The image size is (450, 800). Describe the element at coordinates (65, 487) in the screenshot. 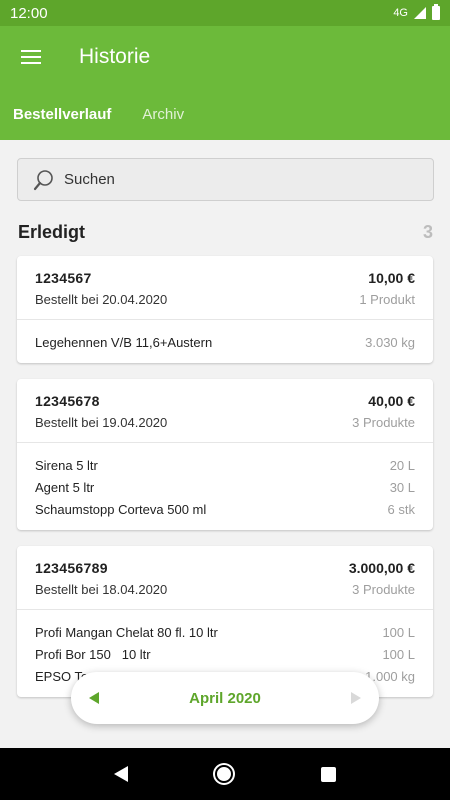

I see `item-name: Agent 5 ltr` at that location.